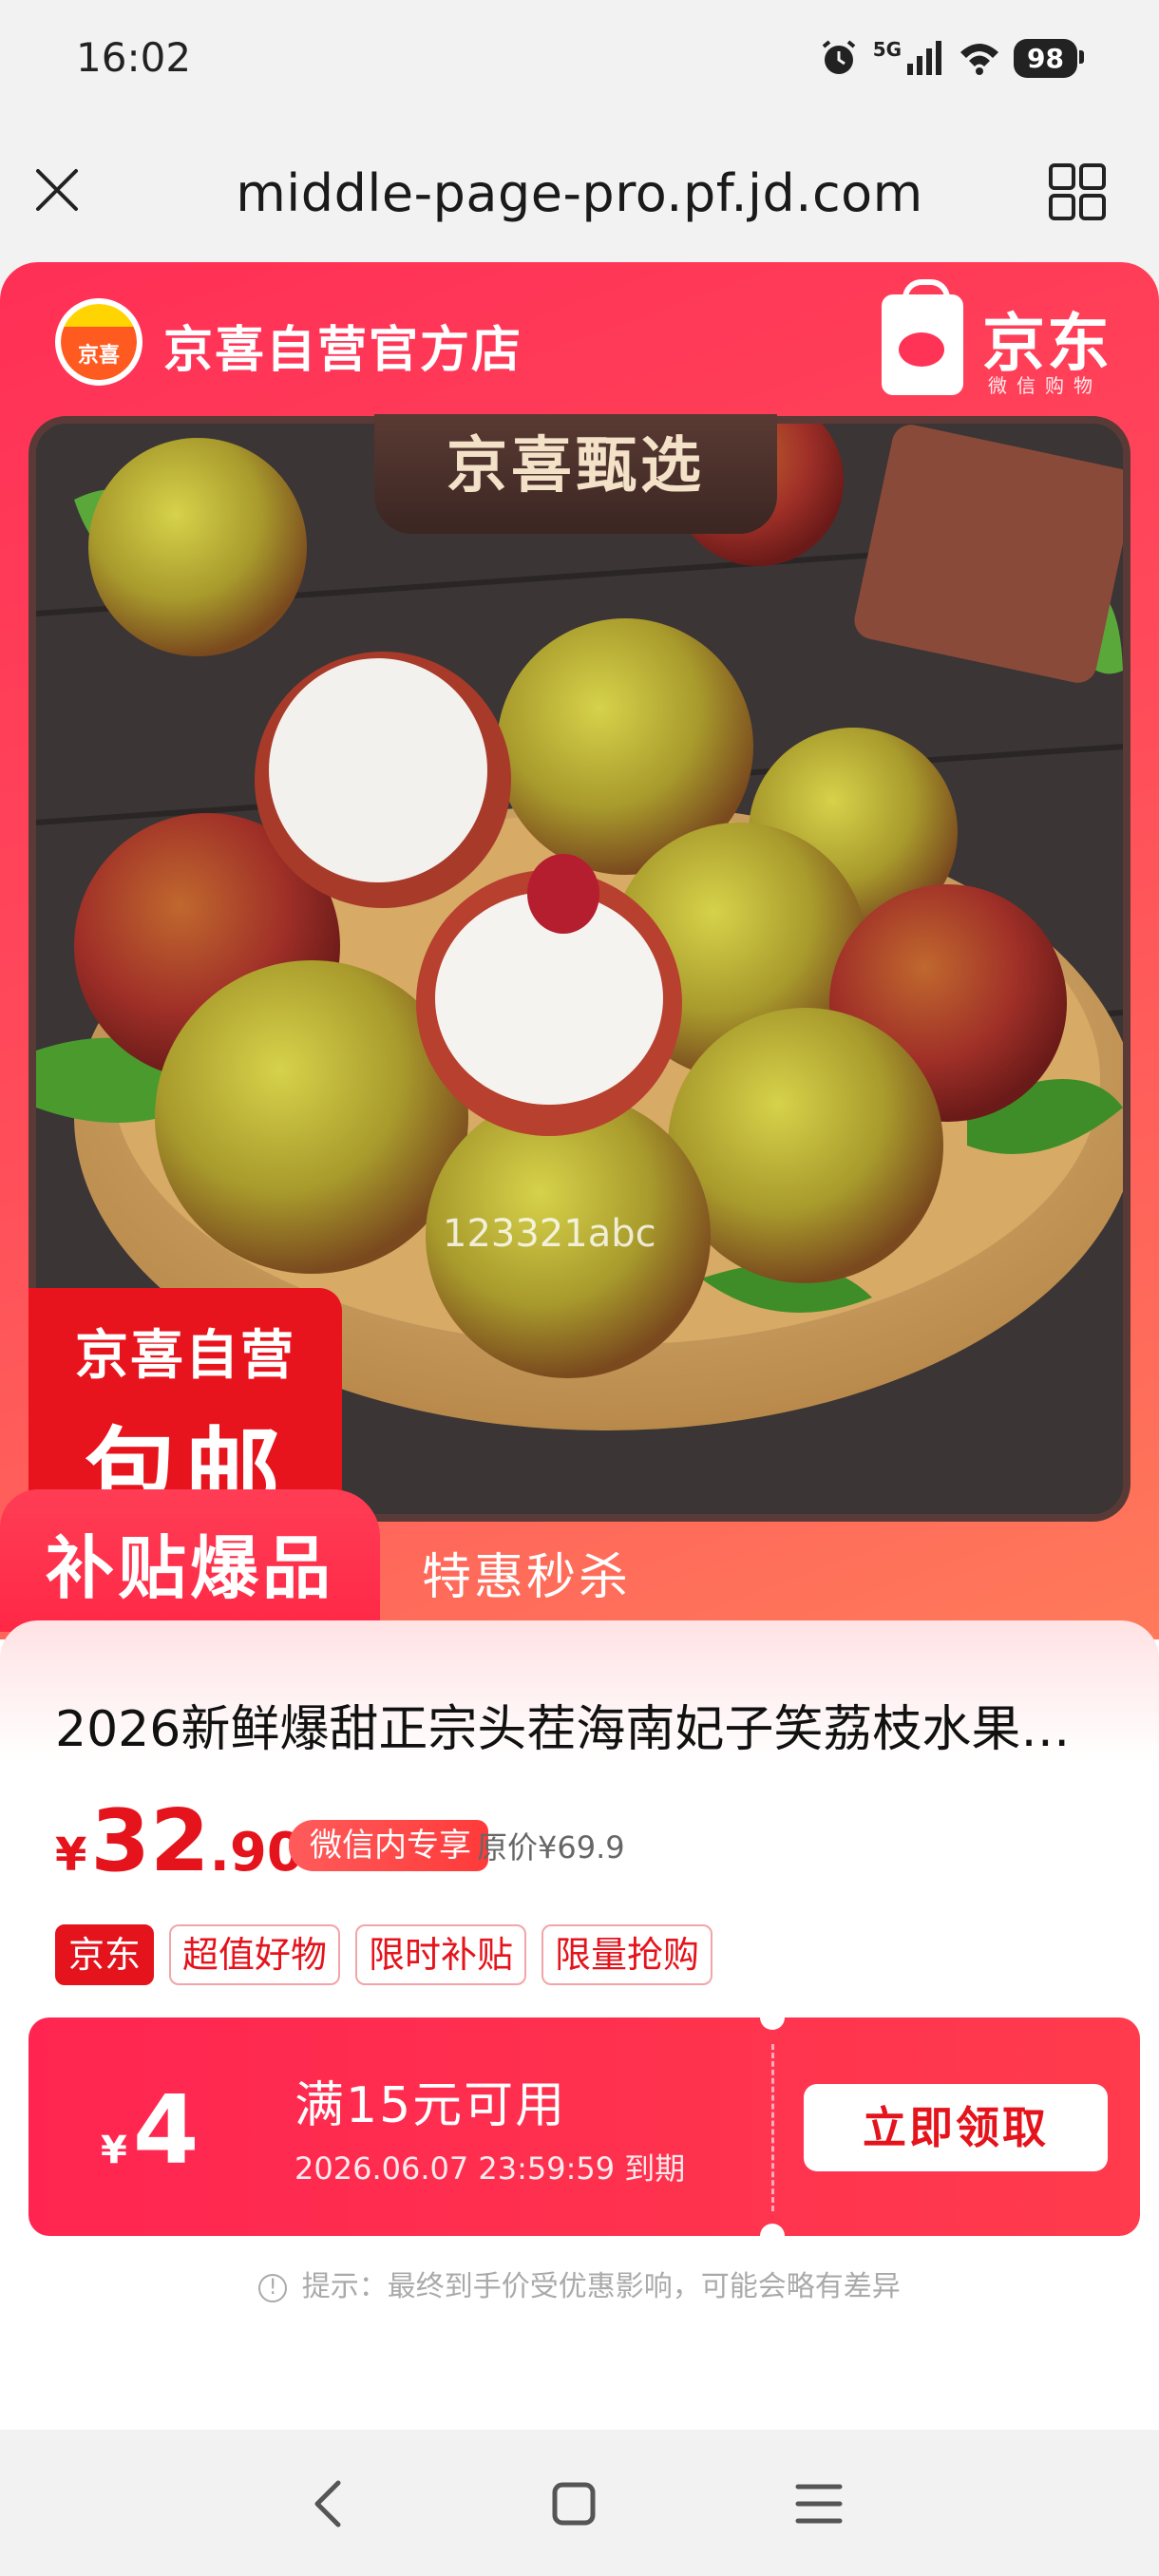 The height and width of the screenshot is (2576, 1159). What do you see at coordinates (772, 2127) in the screenshot?
I see `coupon-divider` at bounding box center [772, 2127].